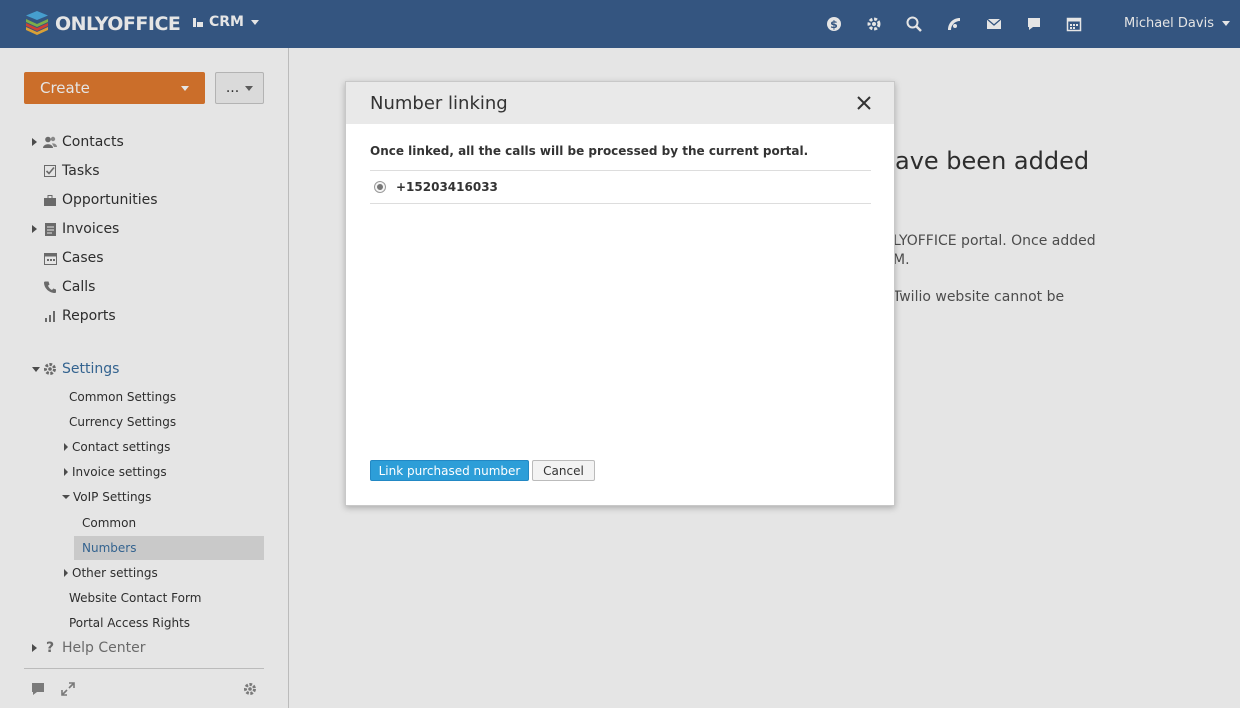  What do you see at coordinates (563, 470) in the screenshot?
I see `cancel-button: Cancel` at bounding box center [563, 470].